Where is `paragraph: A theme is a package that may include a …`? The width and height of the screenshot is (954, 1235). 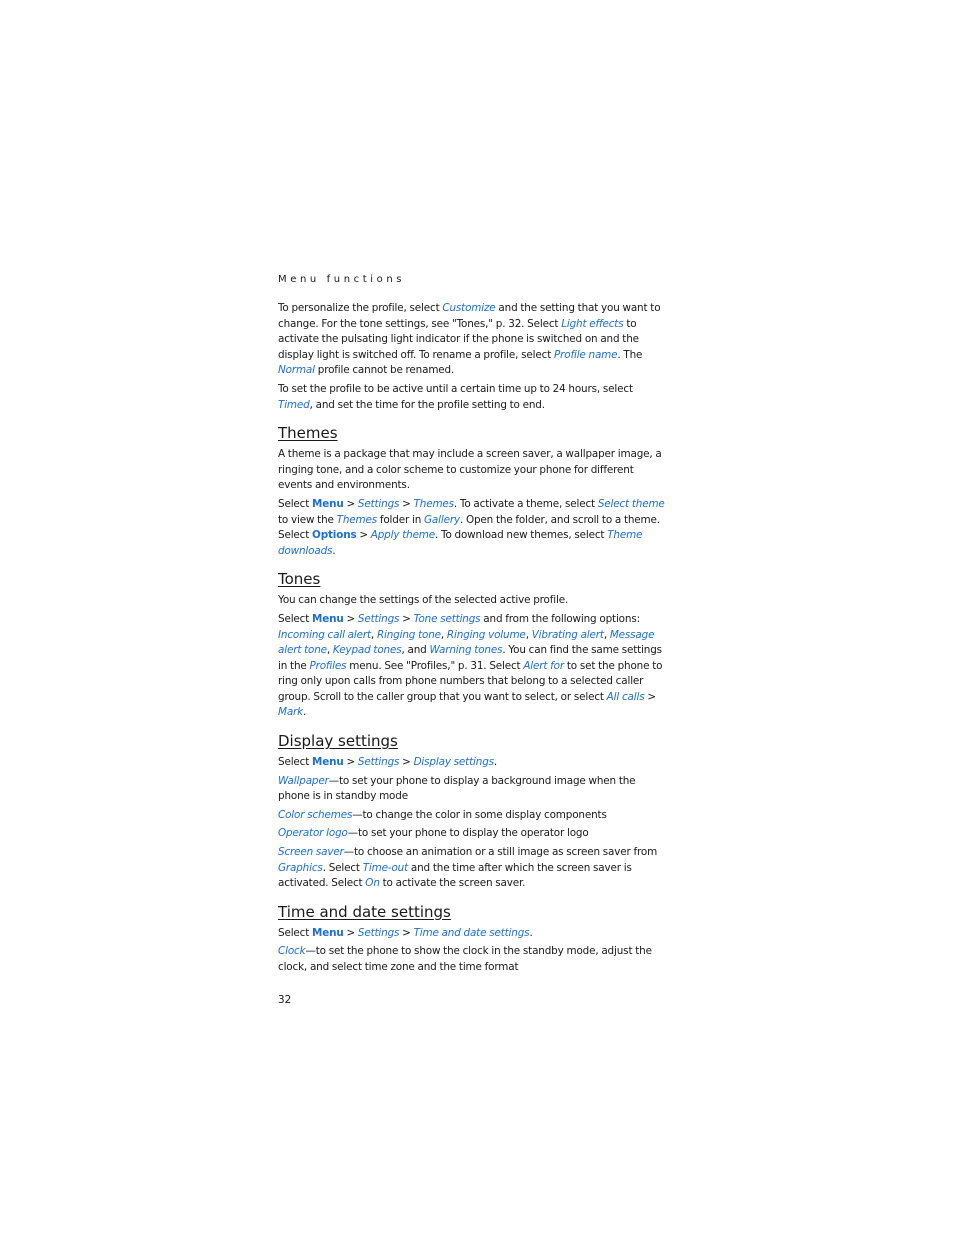 paragraph: A theme is a package that may include a … is located at coordinates (474, 470).